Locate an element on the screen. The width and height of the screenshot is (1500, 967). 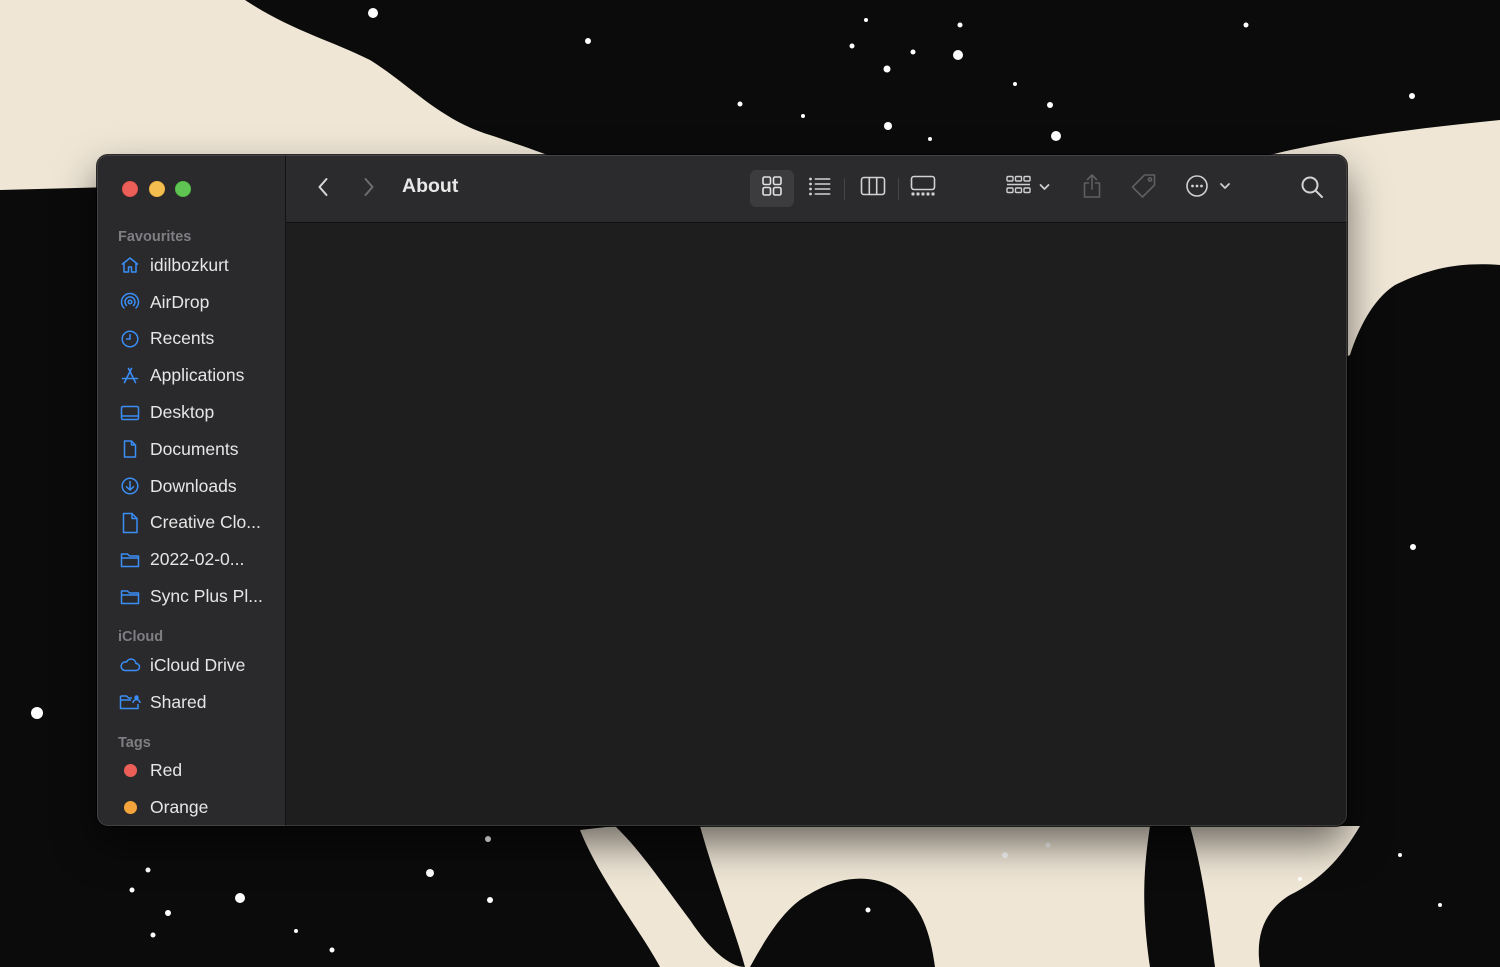
sidebar-item-label: Shared is located at coordinates (178, 701).